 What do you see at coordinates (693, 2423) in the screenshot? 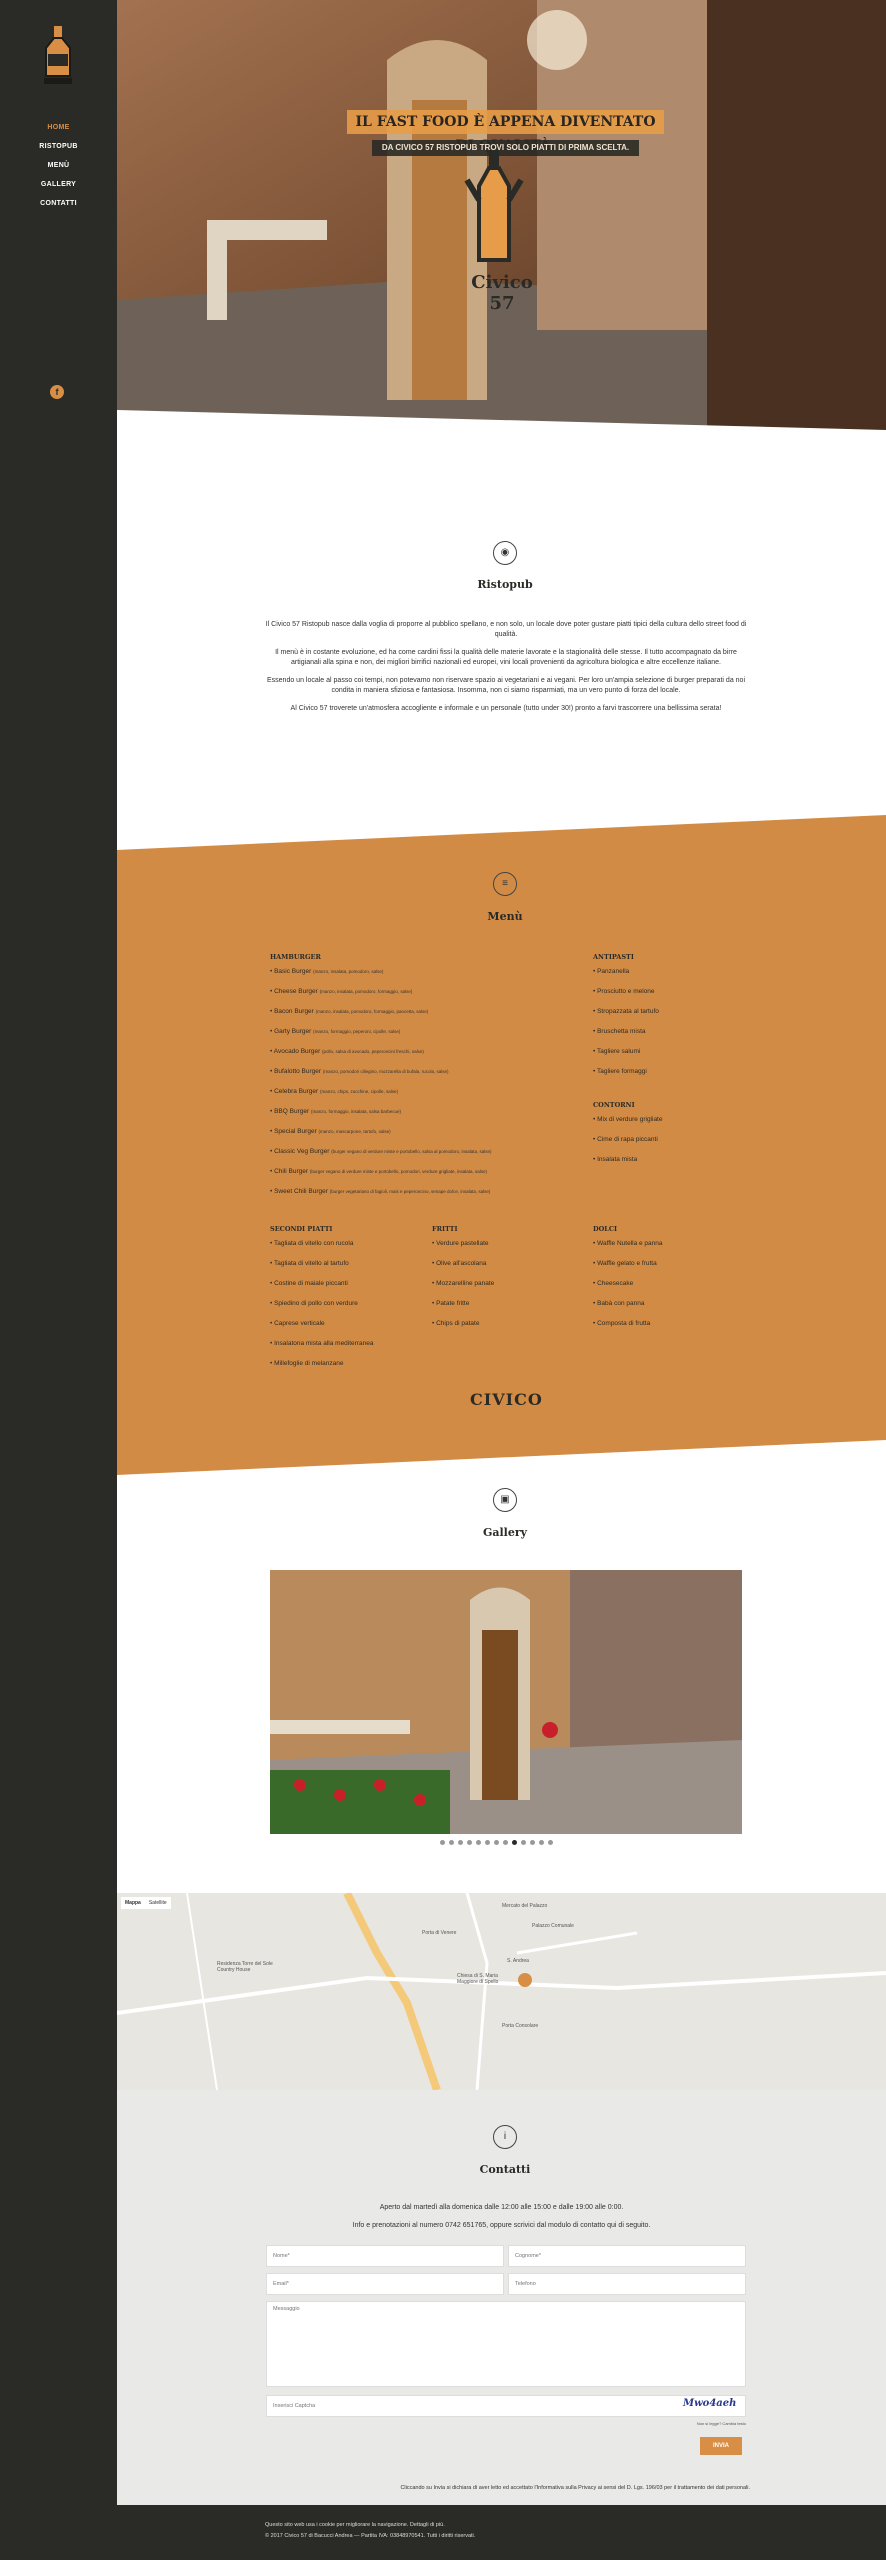
I see `captcha-refresh-link: Non si legge? Cambia testo` at bounding box center [693, 2423].